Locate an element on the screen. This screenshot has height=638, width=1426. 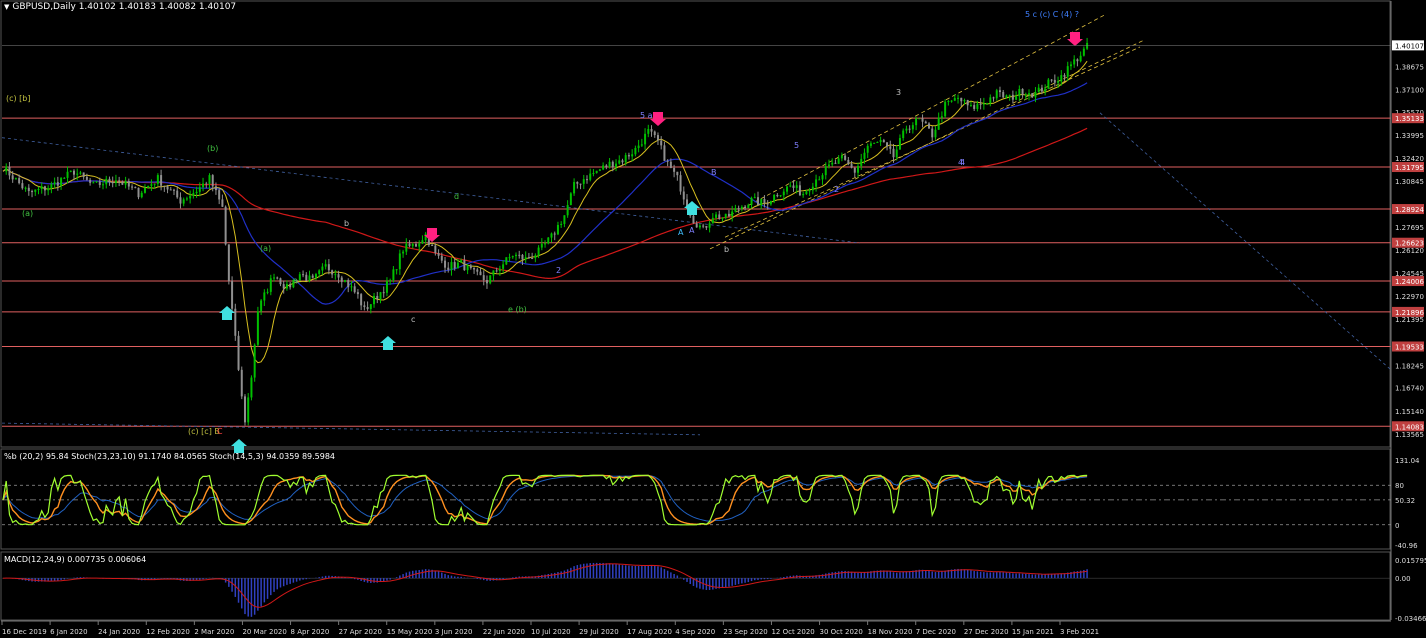
time-tick-label: 22 Jun 2020 is located at coordinates (504, 632).